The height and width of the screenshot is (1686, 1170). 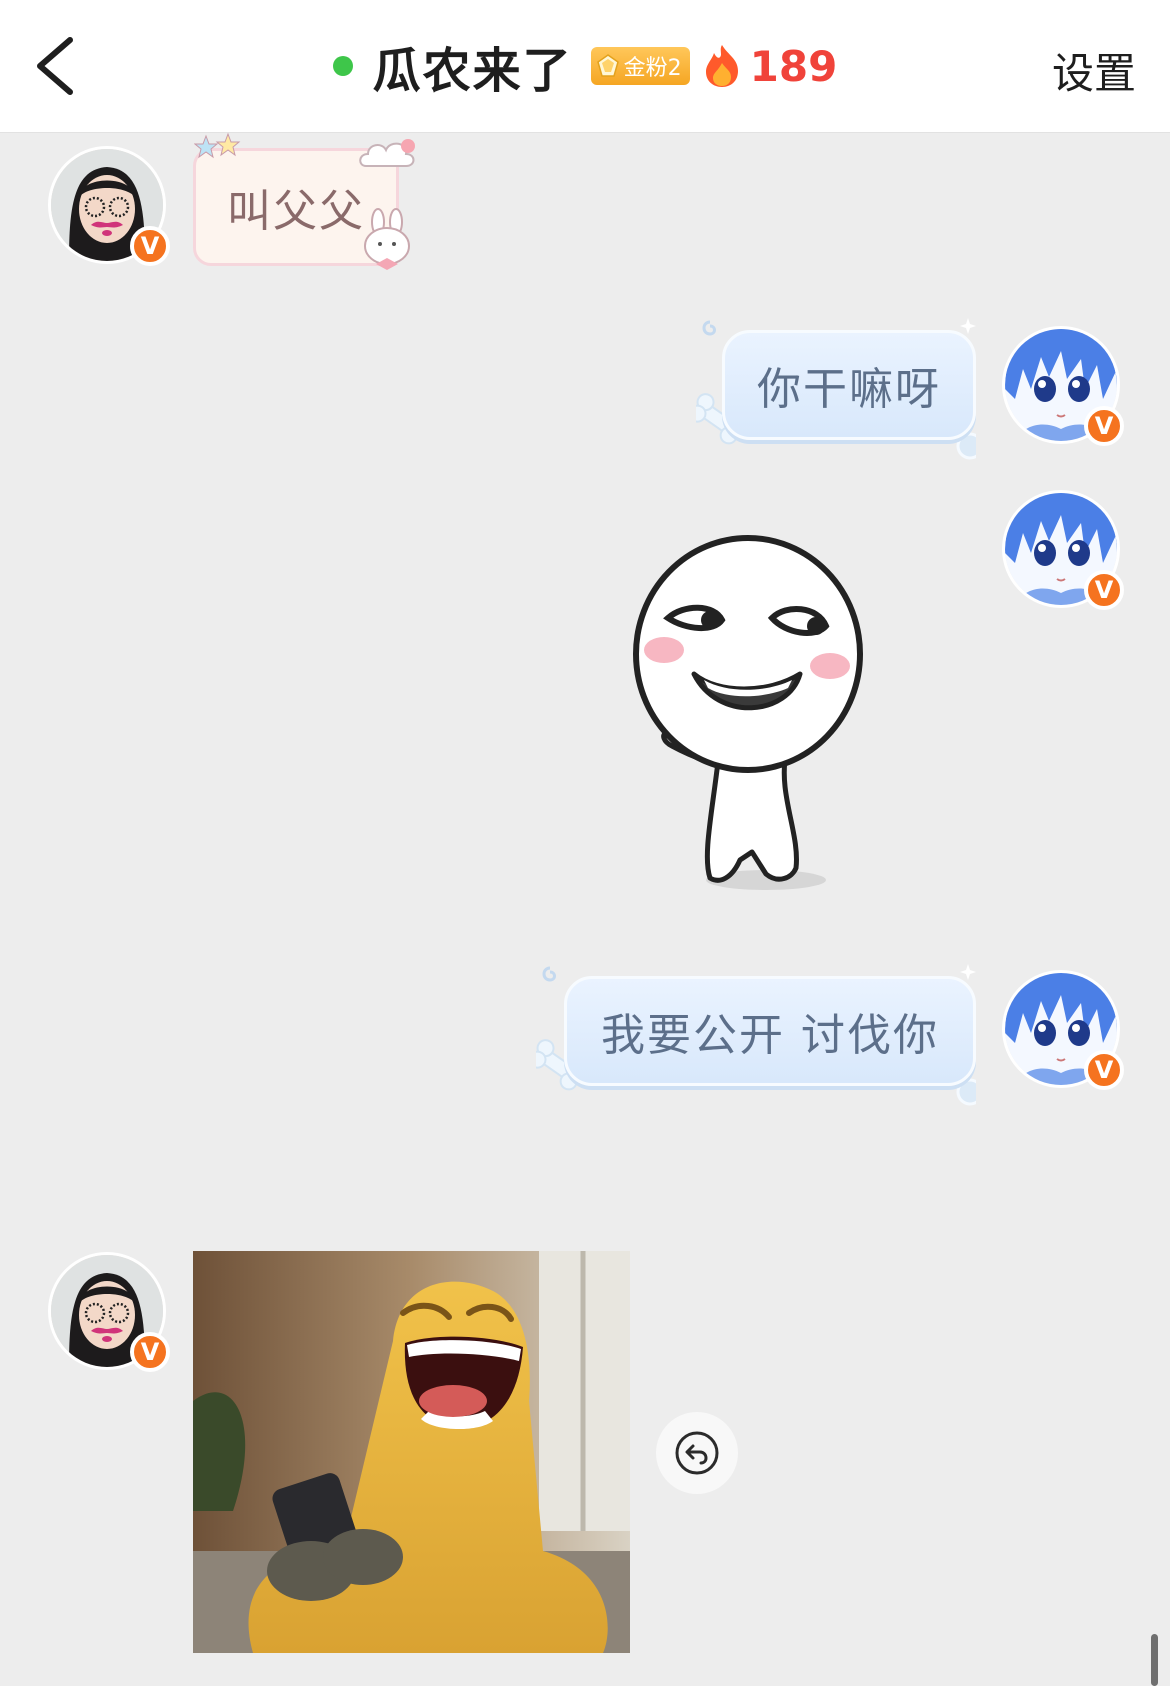 I want to click on fan-level-badge: 金粉2, so click(x=640, y=66).